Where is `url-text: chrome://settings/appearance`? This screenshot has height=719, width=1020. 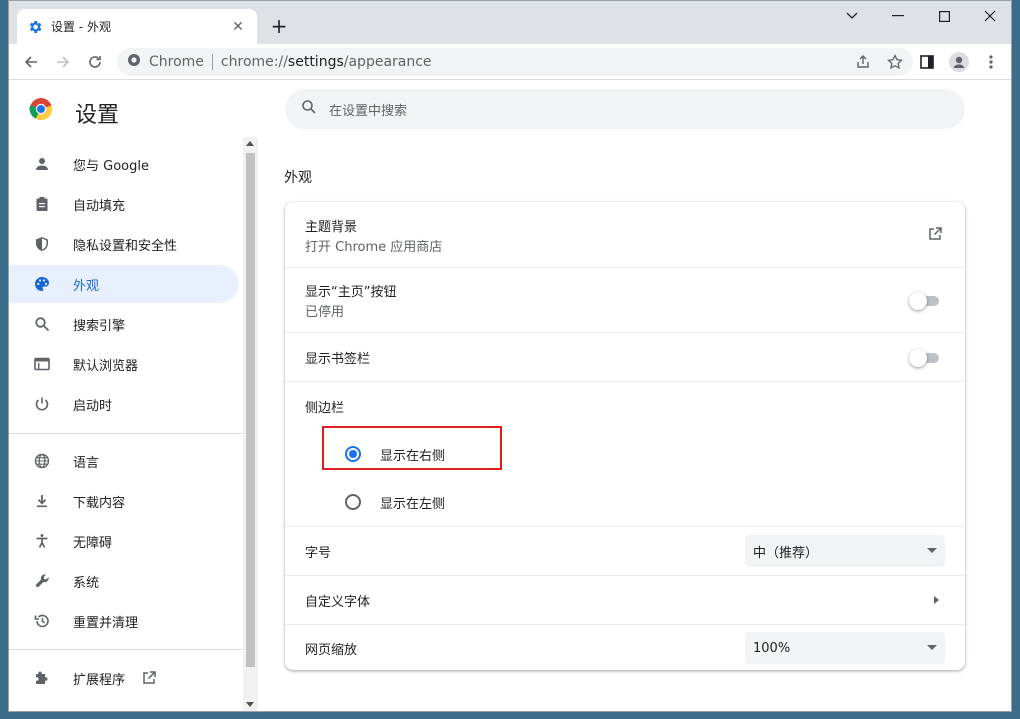 url-text: chrome://settings/appearance is located at coordinates (326, 62).